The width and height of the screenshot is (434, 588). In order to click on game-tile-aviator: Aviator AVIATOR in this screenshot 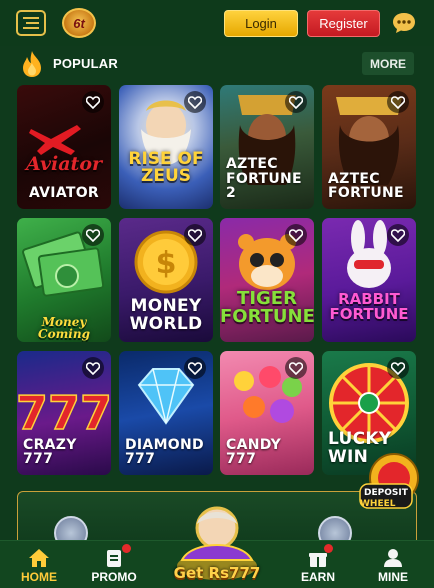, I will do `click(64, 147)`.